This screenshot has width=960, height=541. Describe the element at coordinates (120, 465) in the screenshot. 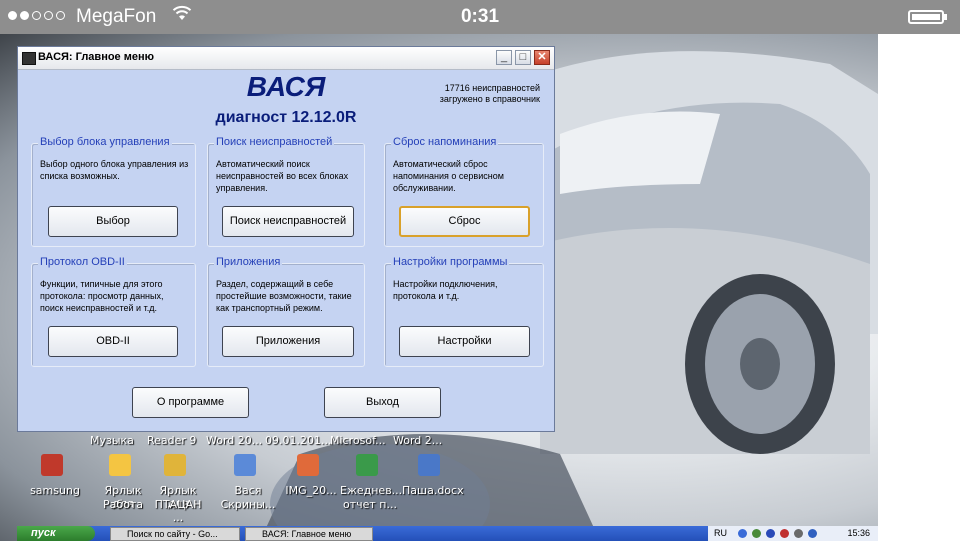

I see `folder-icon` at that location.